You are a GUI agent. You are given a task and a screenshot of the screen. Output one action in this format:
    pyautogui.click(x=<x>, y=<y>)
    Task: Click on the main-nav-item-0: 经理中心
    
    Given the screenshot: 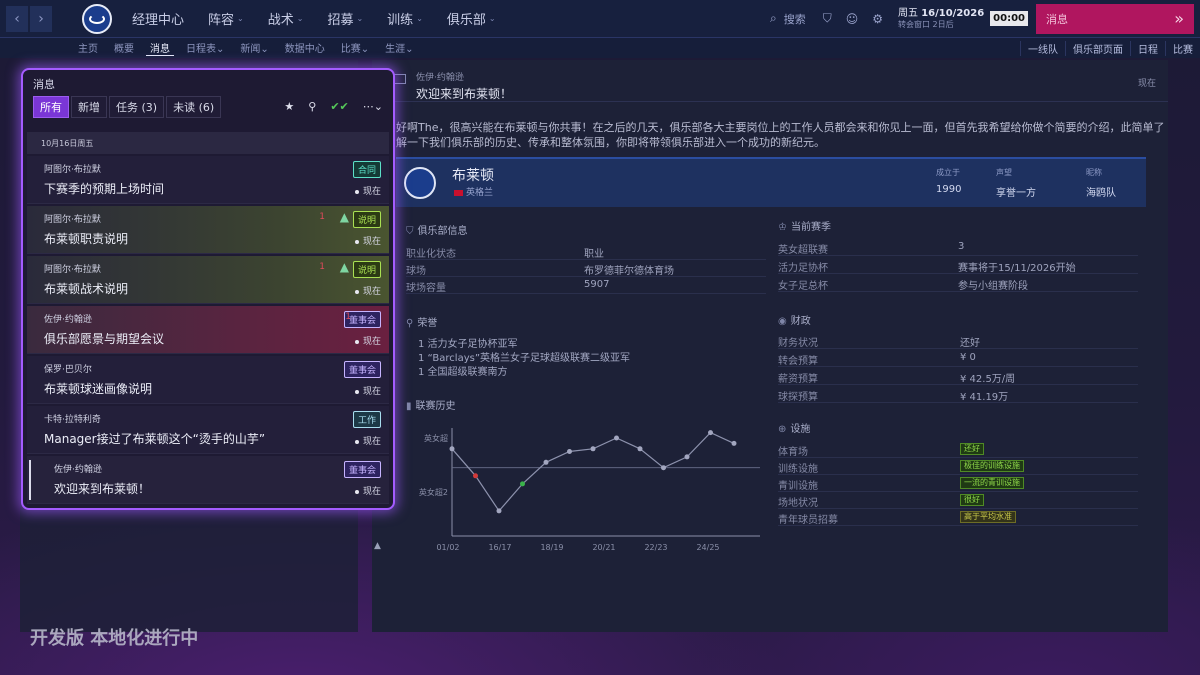 What is the action you would take?
    pyautogui.click(x=158, y=18)
    